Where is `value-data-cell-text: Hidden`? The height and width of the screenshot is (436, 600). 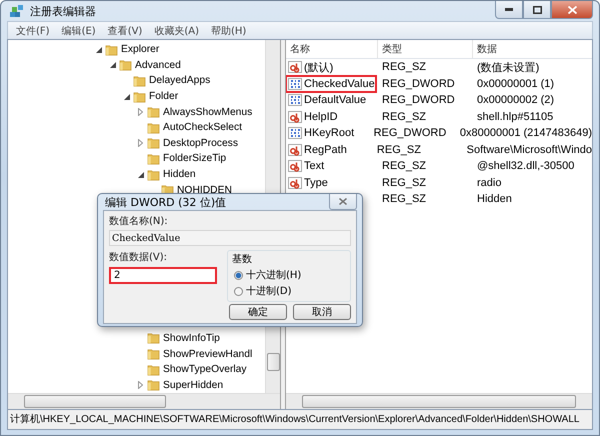 value-data-cell-text: Hidden is located at coordinates (494, 199).